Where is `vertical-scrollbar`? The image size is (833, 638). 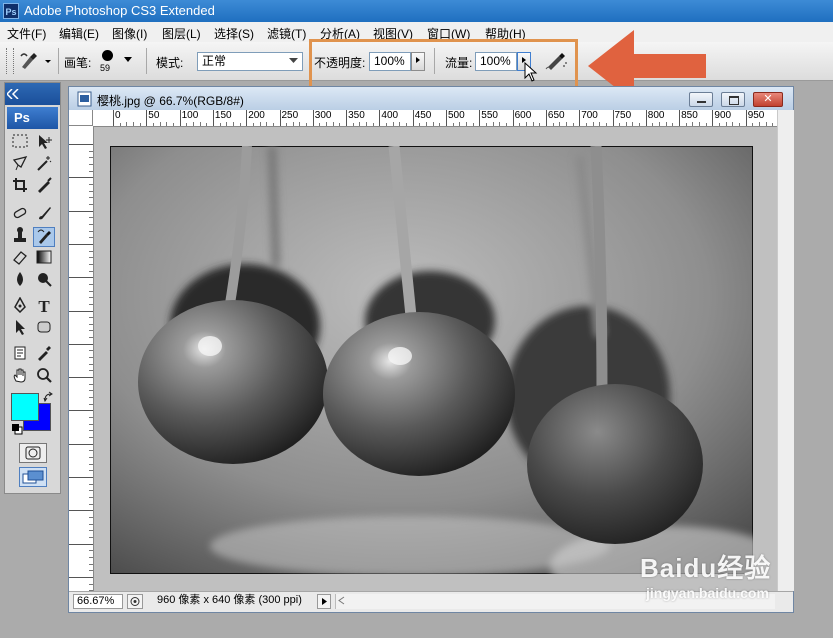
vertical-scrollbar is located at coordinates (785, 350).